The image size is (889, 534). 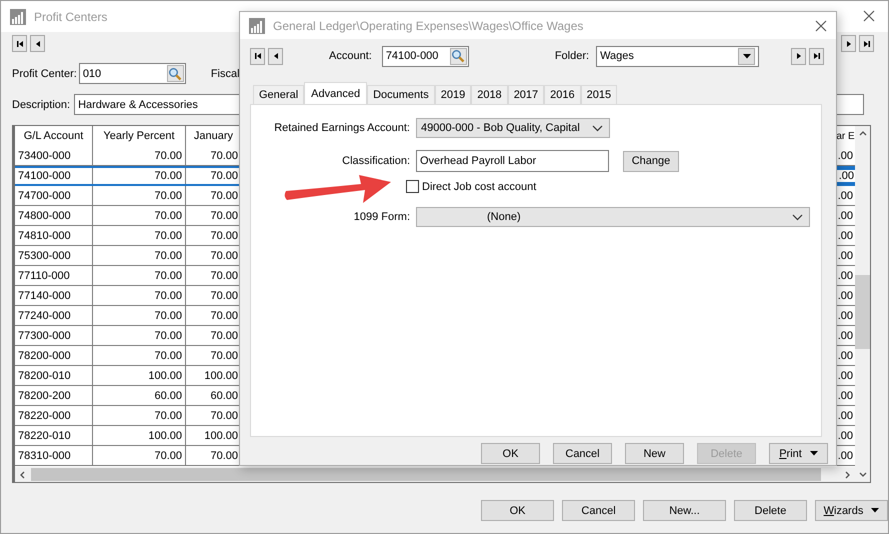 What do you see at coordinates (336, 93) in the screenshot?
I see `tab: Advanced` at bounding box center [336, 93].